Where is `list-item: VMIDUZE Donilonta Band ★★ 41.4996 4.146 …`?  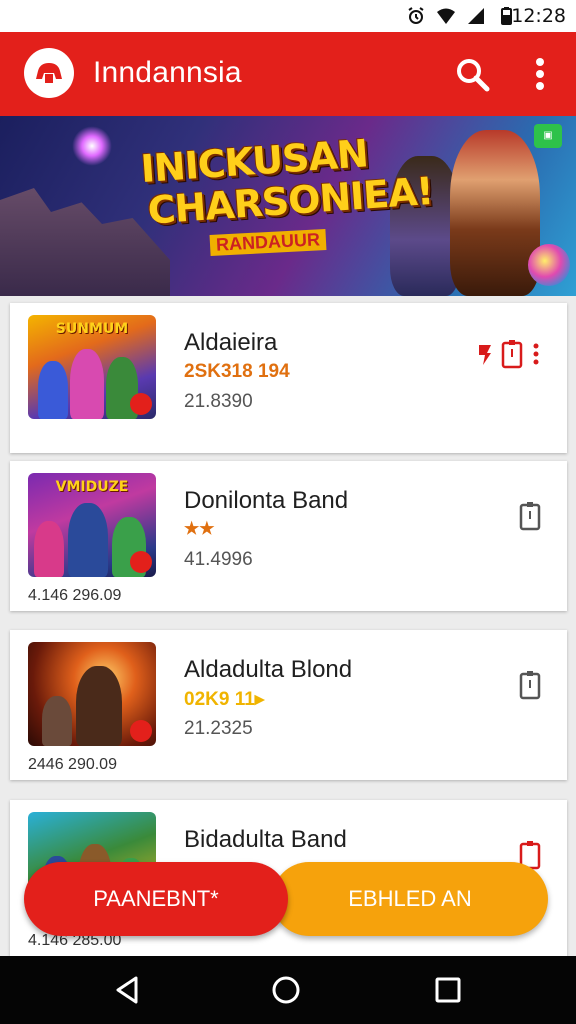 list-item: VMIDUZE Donilonta Band ★★ 41.4996 4.146 … is located at coordinates (288, 536).